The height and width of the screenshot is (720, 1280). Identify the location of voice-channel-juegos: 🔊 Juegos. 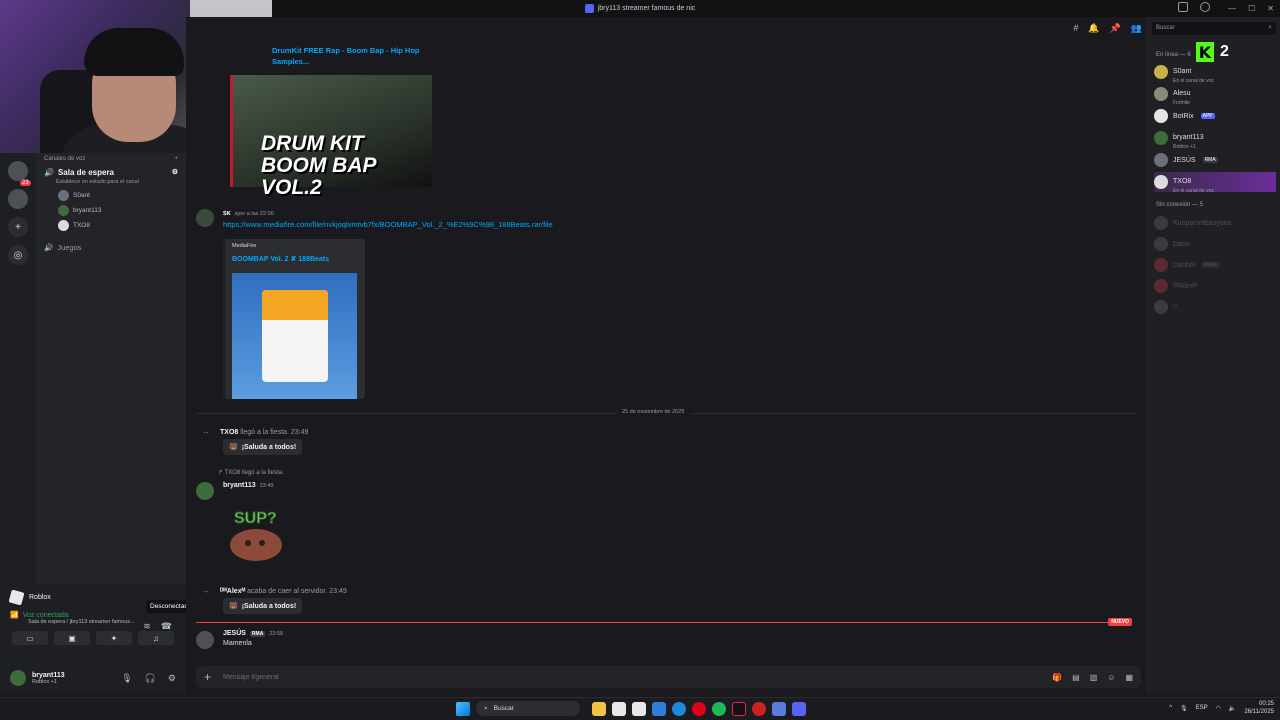
(111, 247).